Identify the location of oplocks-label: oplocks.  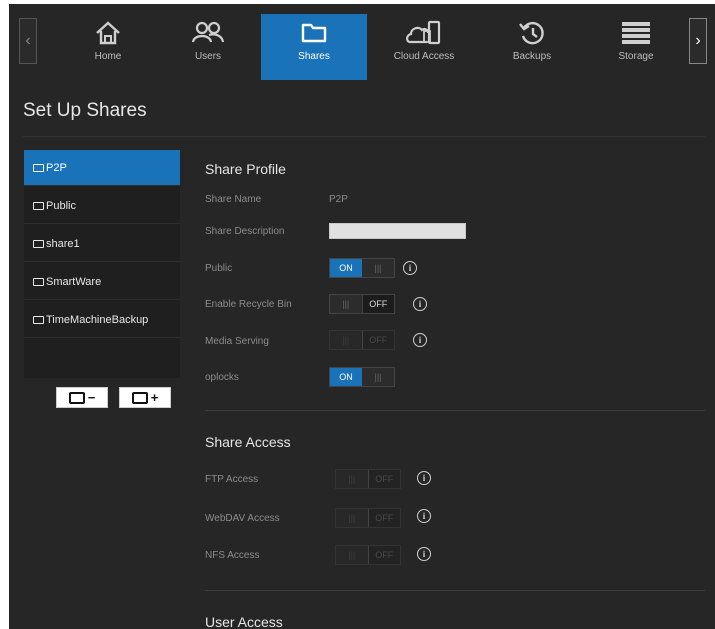
(222, 377).